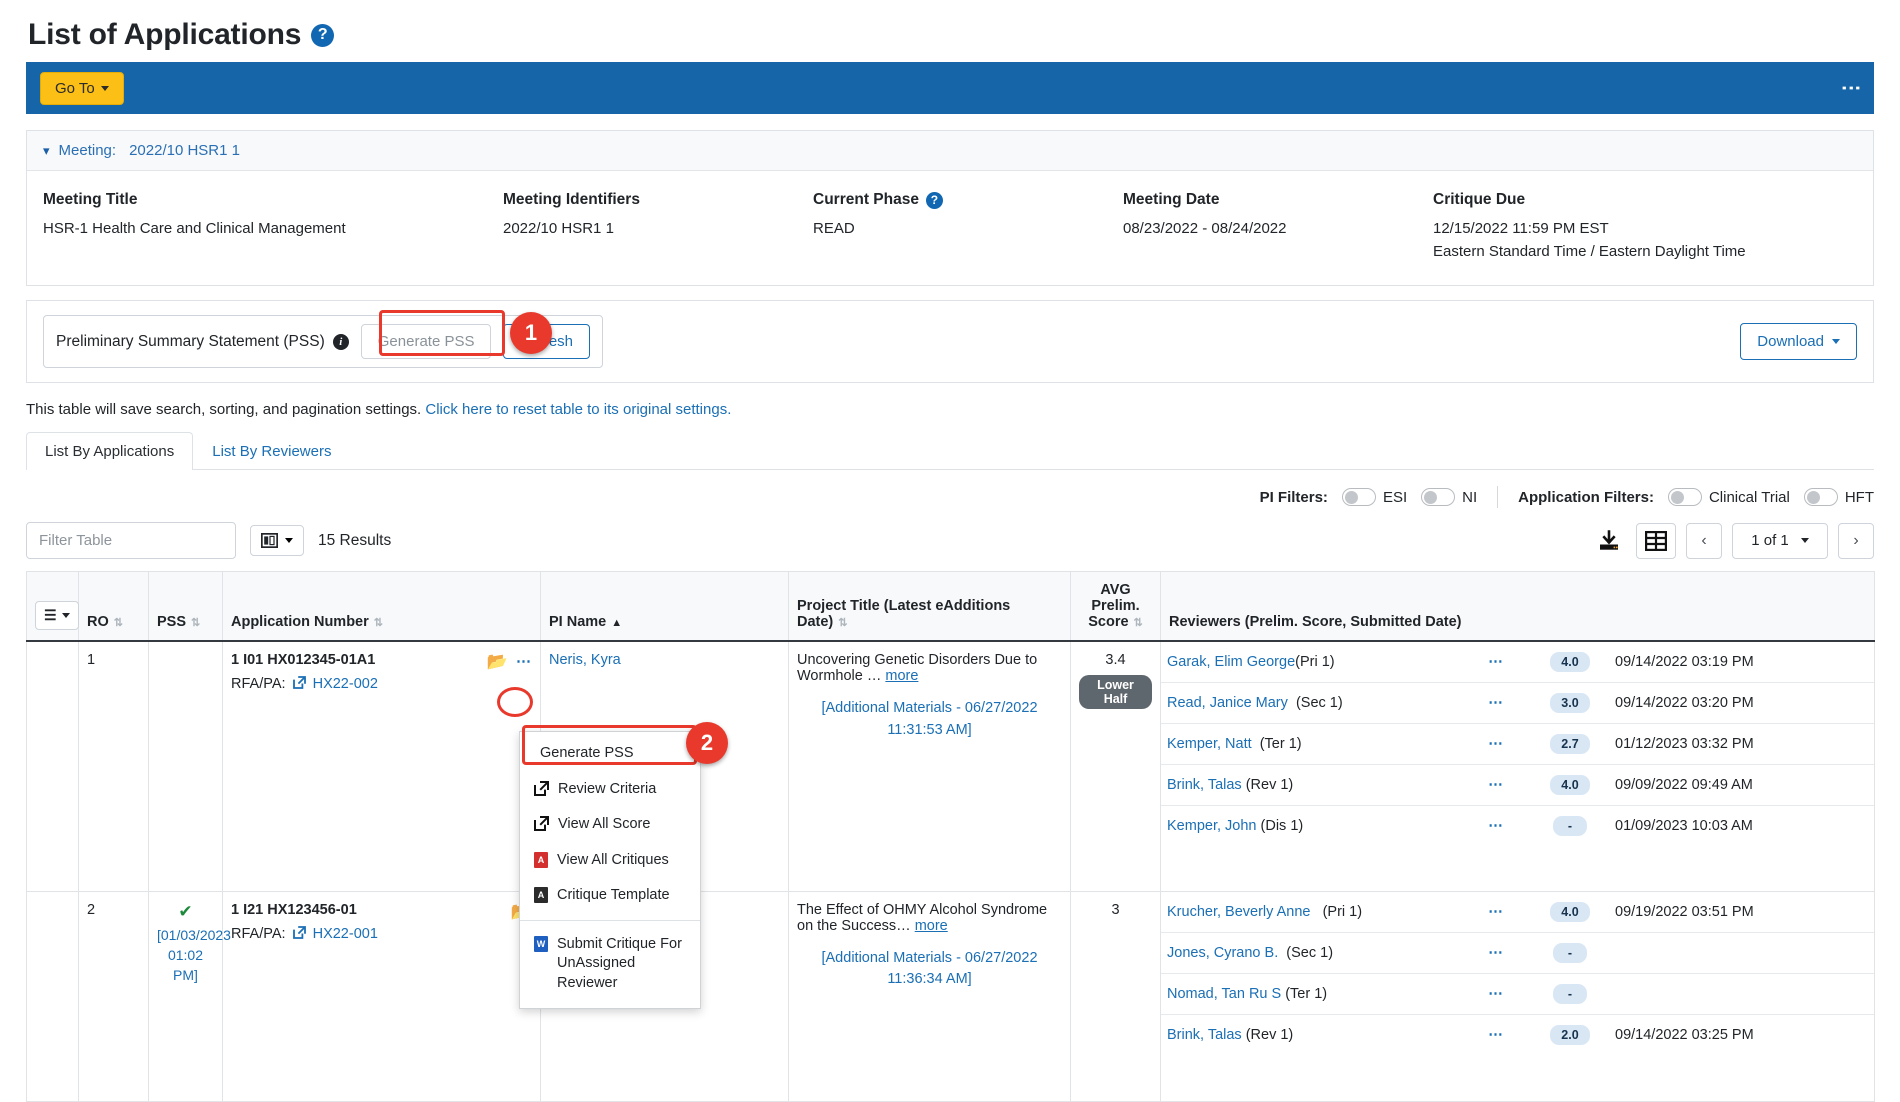 The image size is (1900, 1102). I want to click on toggle-clinical-trial, so click(1684, 497).